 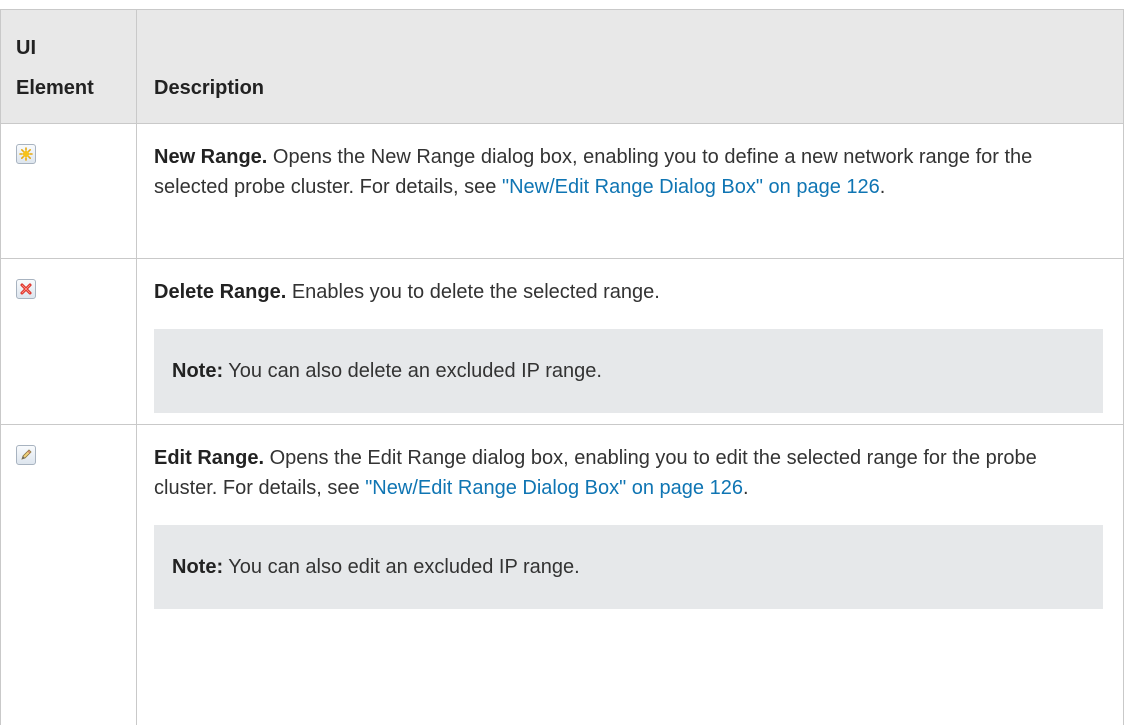 What do you see at coordinates (26, 455) in the screenshot?
I see `edit-range-icon` at bounding box center [26, 455].